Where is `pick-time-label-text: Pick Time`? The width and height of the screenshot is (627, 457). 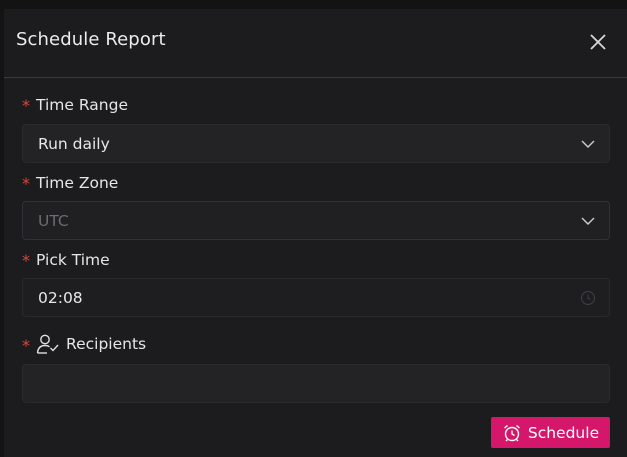
pick-time-label-text: Pick Time is located at coordinates (73, 259).